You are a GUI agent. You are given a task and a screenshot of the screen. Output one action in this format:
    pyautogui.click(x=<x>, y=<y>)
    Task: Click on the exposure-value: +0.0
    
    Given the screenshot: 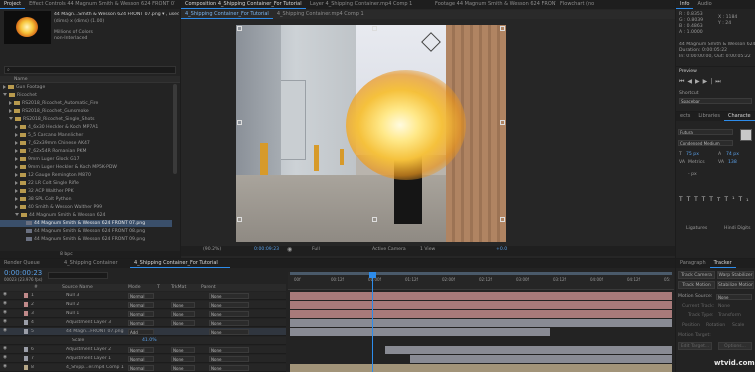 What is the action you would take?
    pyautogui.click(x=501, y=249)
    